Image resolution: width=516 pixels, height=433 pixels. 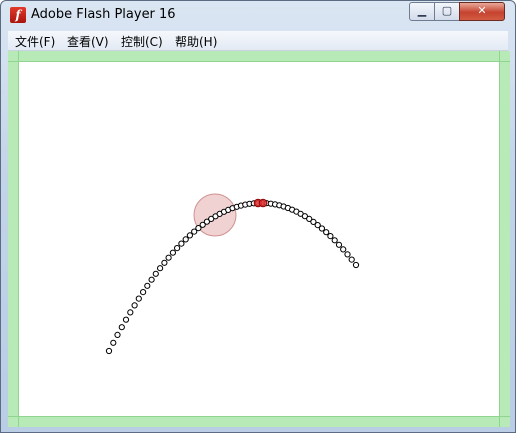 What do you see at coordinates (258, 41) in the screenshot?
I see `menu-bar: 文件(F) 查看(V) 控制(C) 帮助(H)` at bounding box center [258, 41].